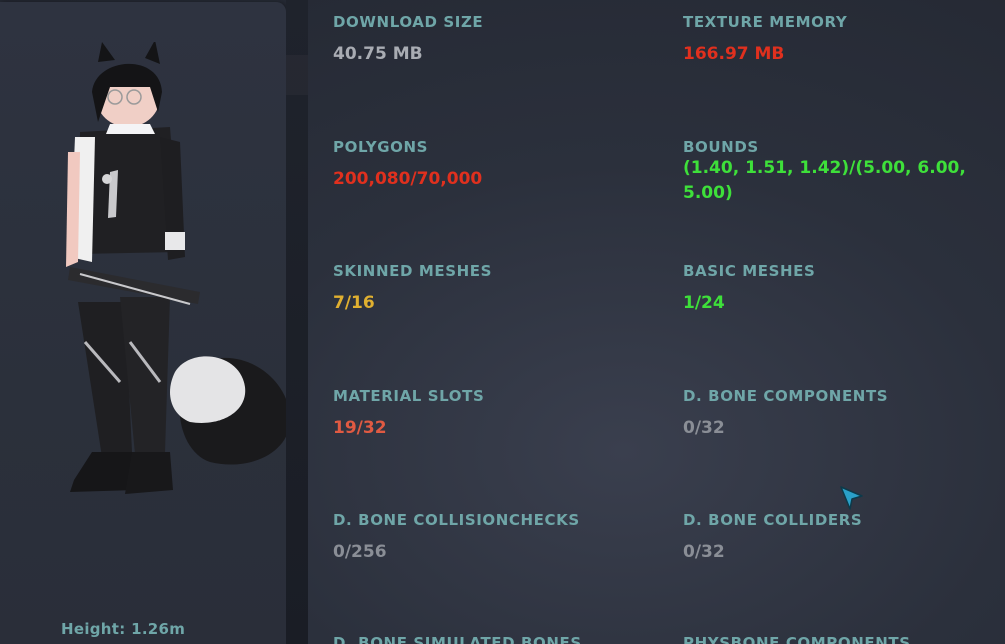 Image resolution: width=1005 pixels, height=644 pixels. I want to click on stat-value: 1/24, so click(704, 303).